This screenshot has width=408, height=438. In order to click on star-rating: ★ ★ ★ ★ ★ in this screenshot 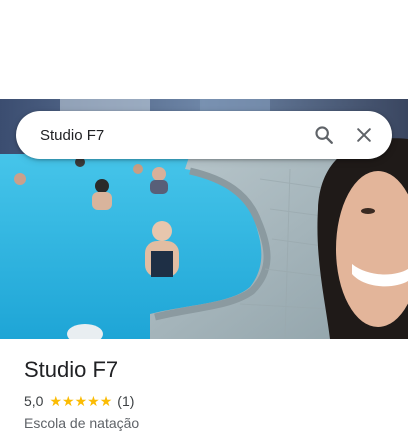, I will do `click(80, 401)`.